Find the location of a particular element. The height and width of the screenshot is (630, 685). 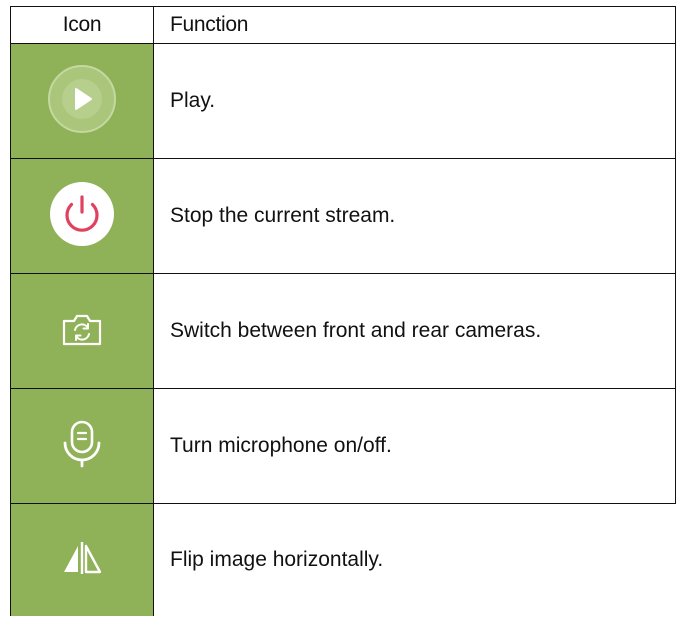

table-header-row: Icon Function is located at coordinates (343, 25).